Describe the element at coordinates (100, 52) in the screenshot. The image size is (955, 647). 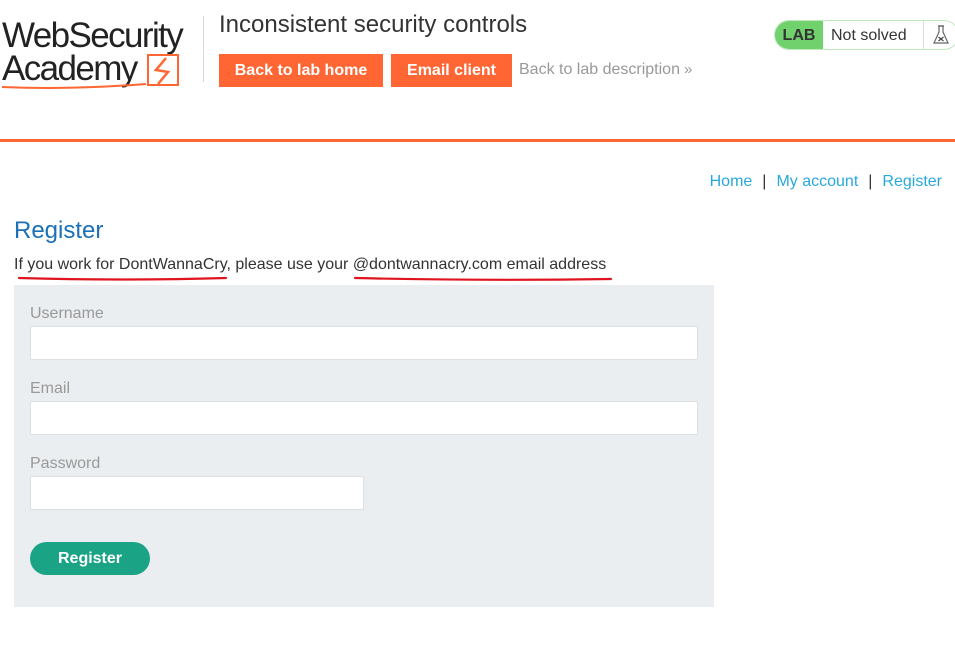
I see `web-security-academy-logo: WebSecurity Academy` at that location.